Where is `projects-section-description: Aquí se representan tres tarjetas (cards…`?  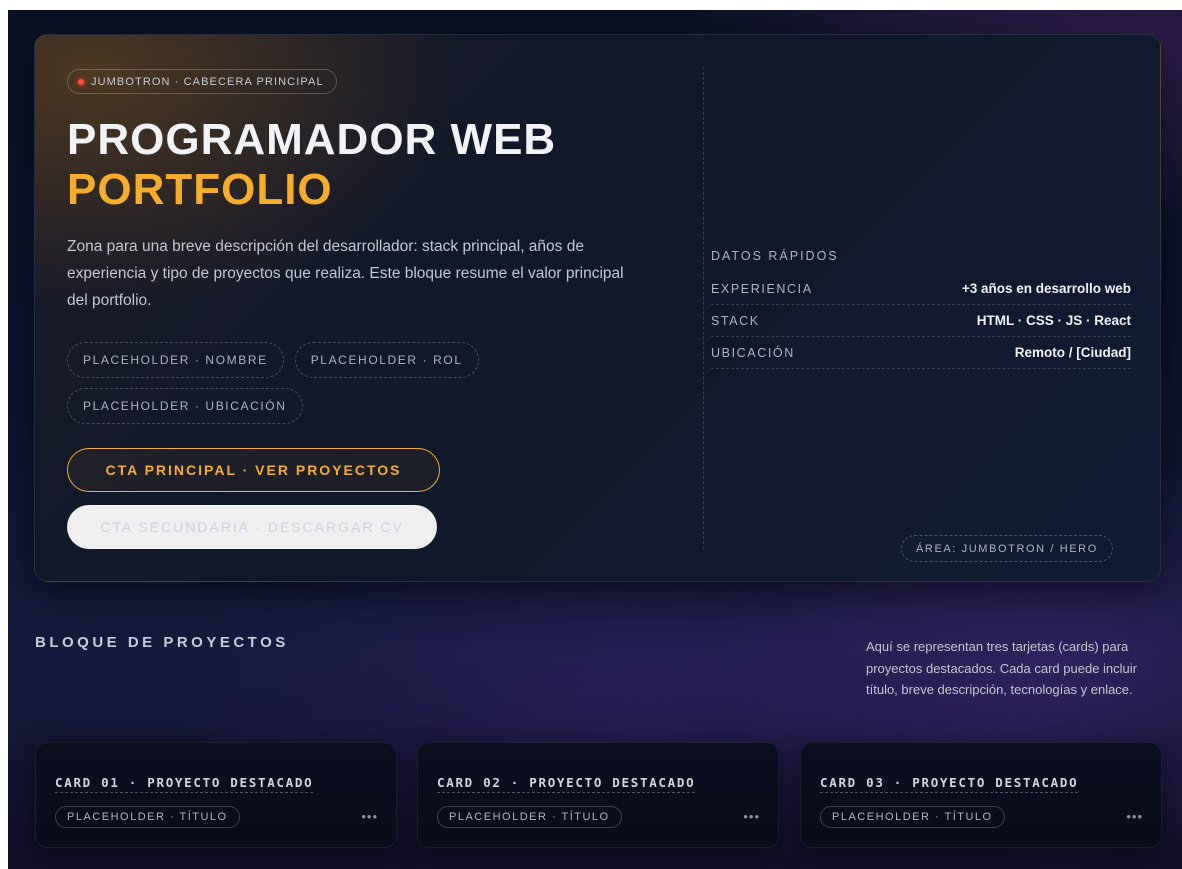 projects-section-description: Aquí se representan tres tarjetas (cards… is located at coordinates (1001, 668).